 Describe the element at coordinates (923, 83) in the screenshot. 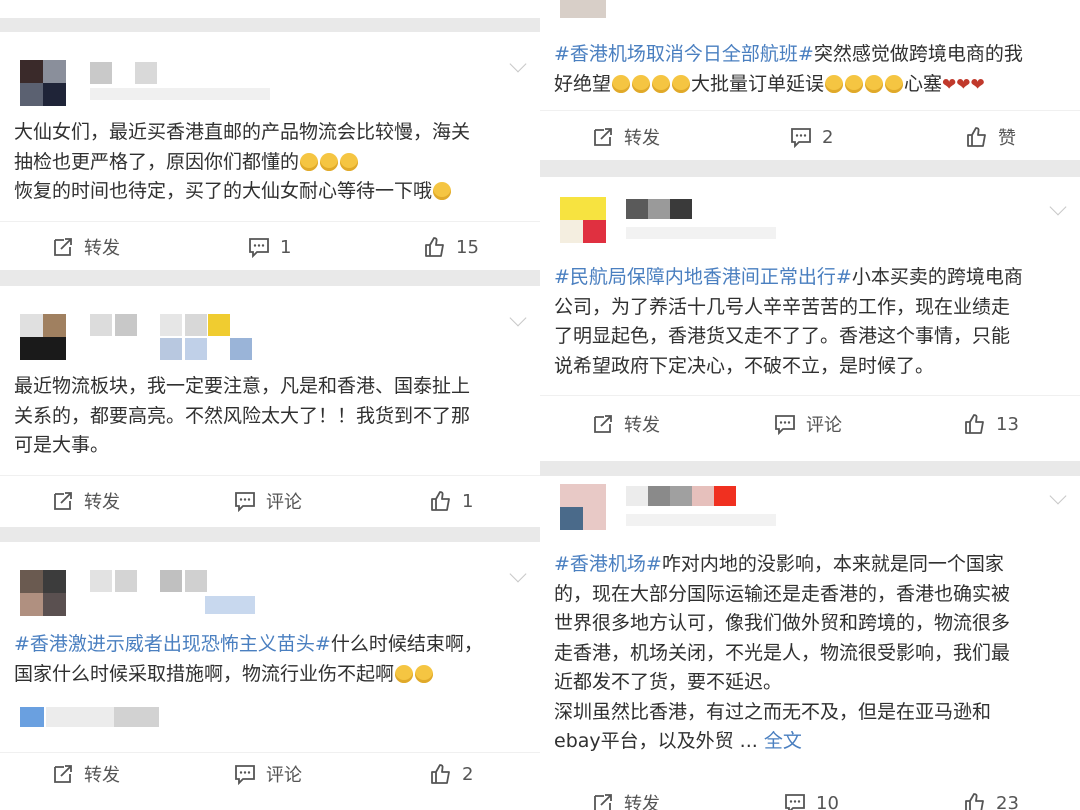

I see `text-line: 心塞` at that location.